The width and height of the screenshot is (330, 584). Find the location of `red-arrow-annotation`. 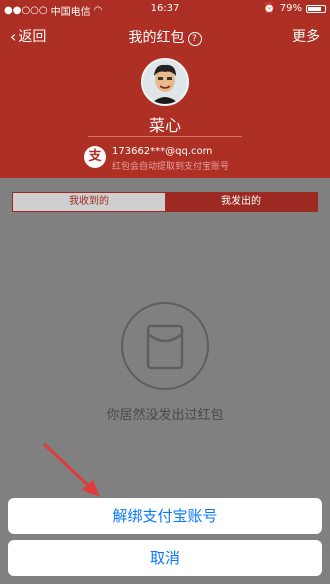

red-arrow-annotation is located at coordinates (71, 469).